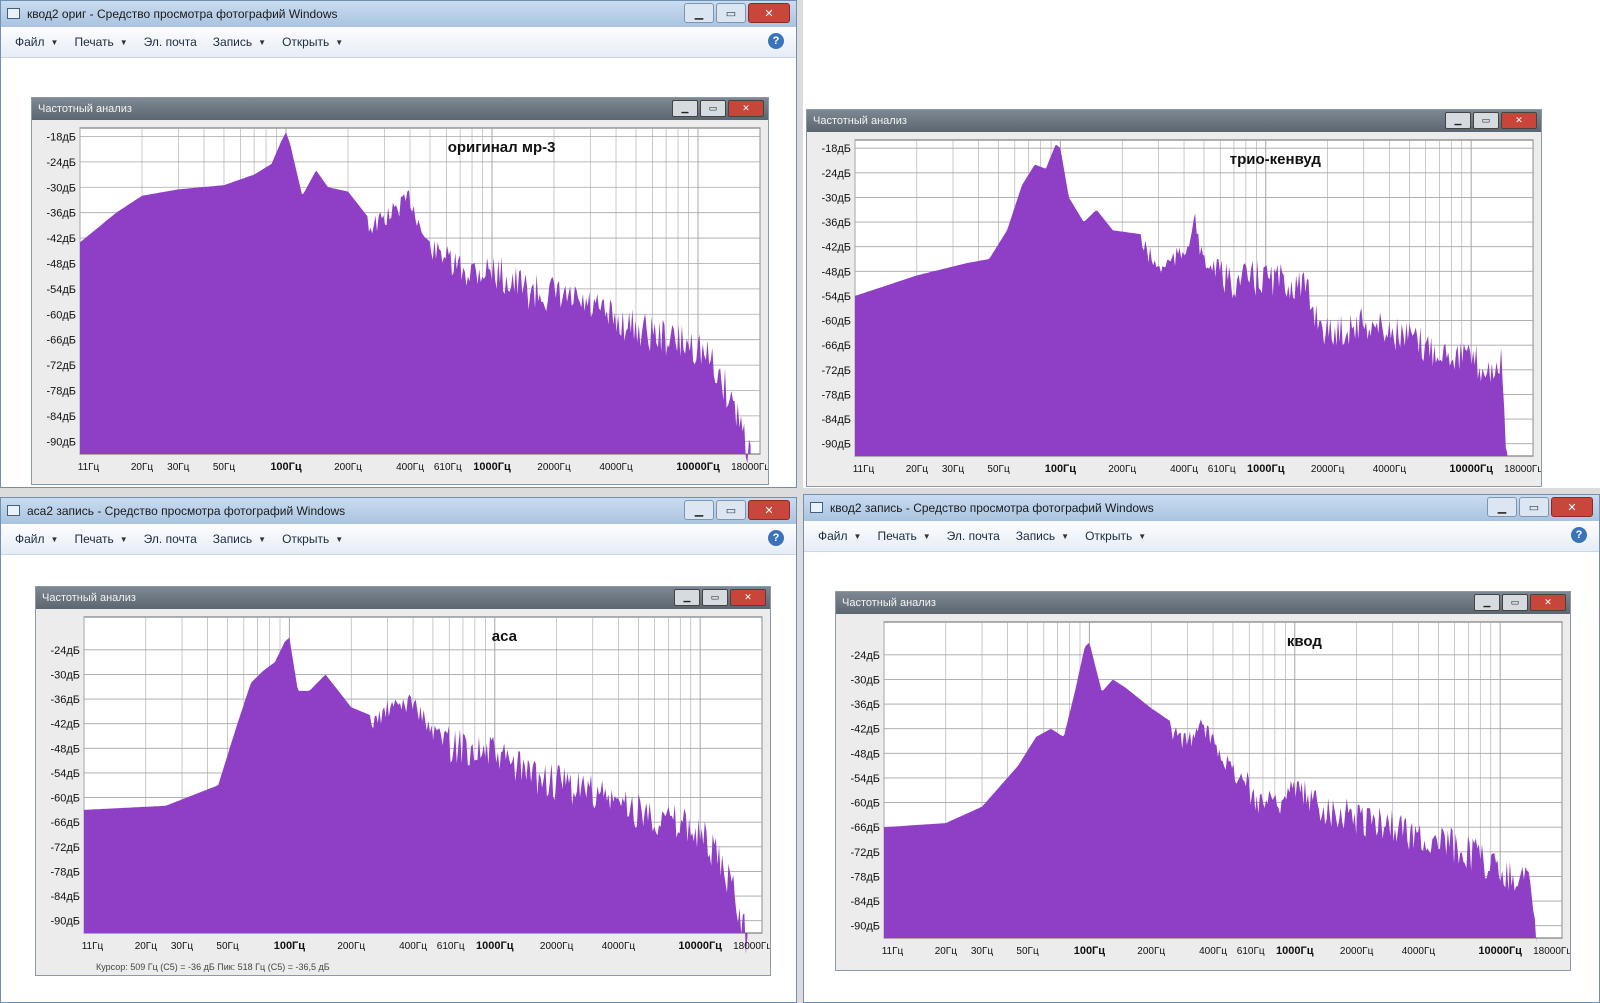 This screenshot has width=1600, height=1003. I want to click on x-tick-label: 18000Гц, so click(1551, 951).